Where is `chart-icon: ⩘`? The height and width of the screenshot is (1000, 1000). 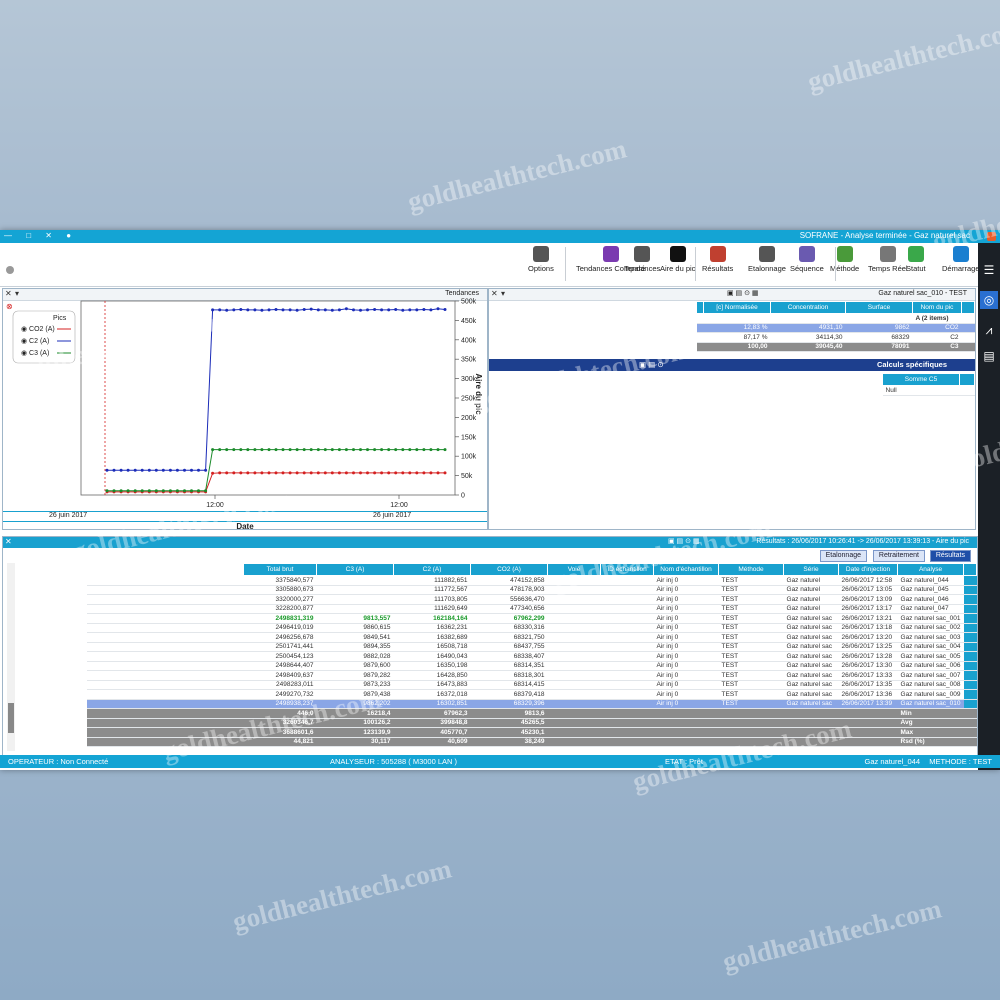 chart-icon: ⩘ is located at coordinates (989, 330).